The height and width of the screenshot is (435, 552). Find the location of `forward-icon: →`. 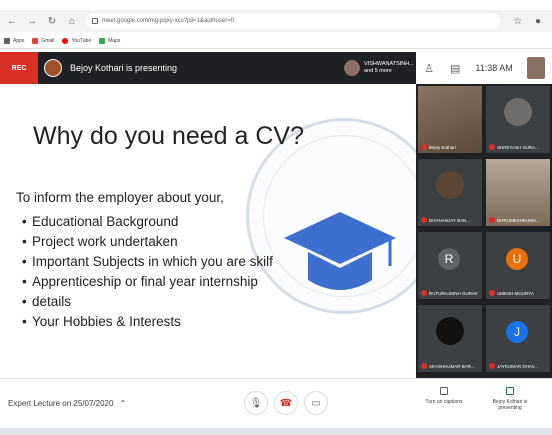

forward-icon: → is located at coordinates (32, 21).